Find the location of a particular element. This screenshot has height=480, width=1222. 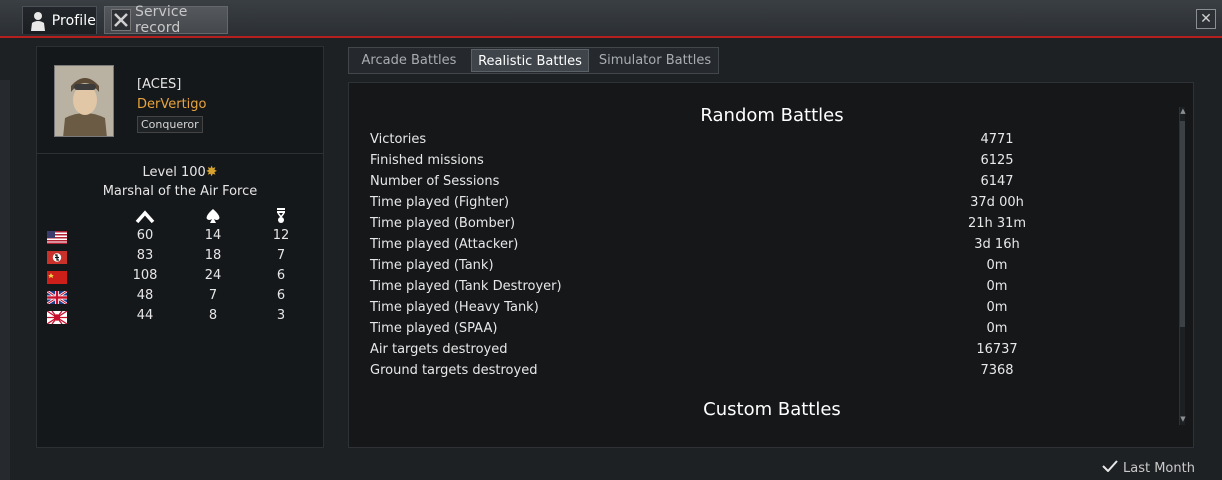

window-tab-bar: Profile Service record ✕ is located at coordinates (611, 19).